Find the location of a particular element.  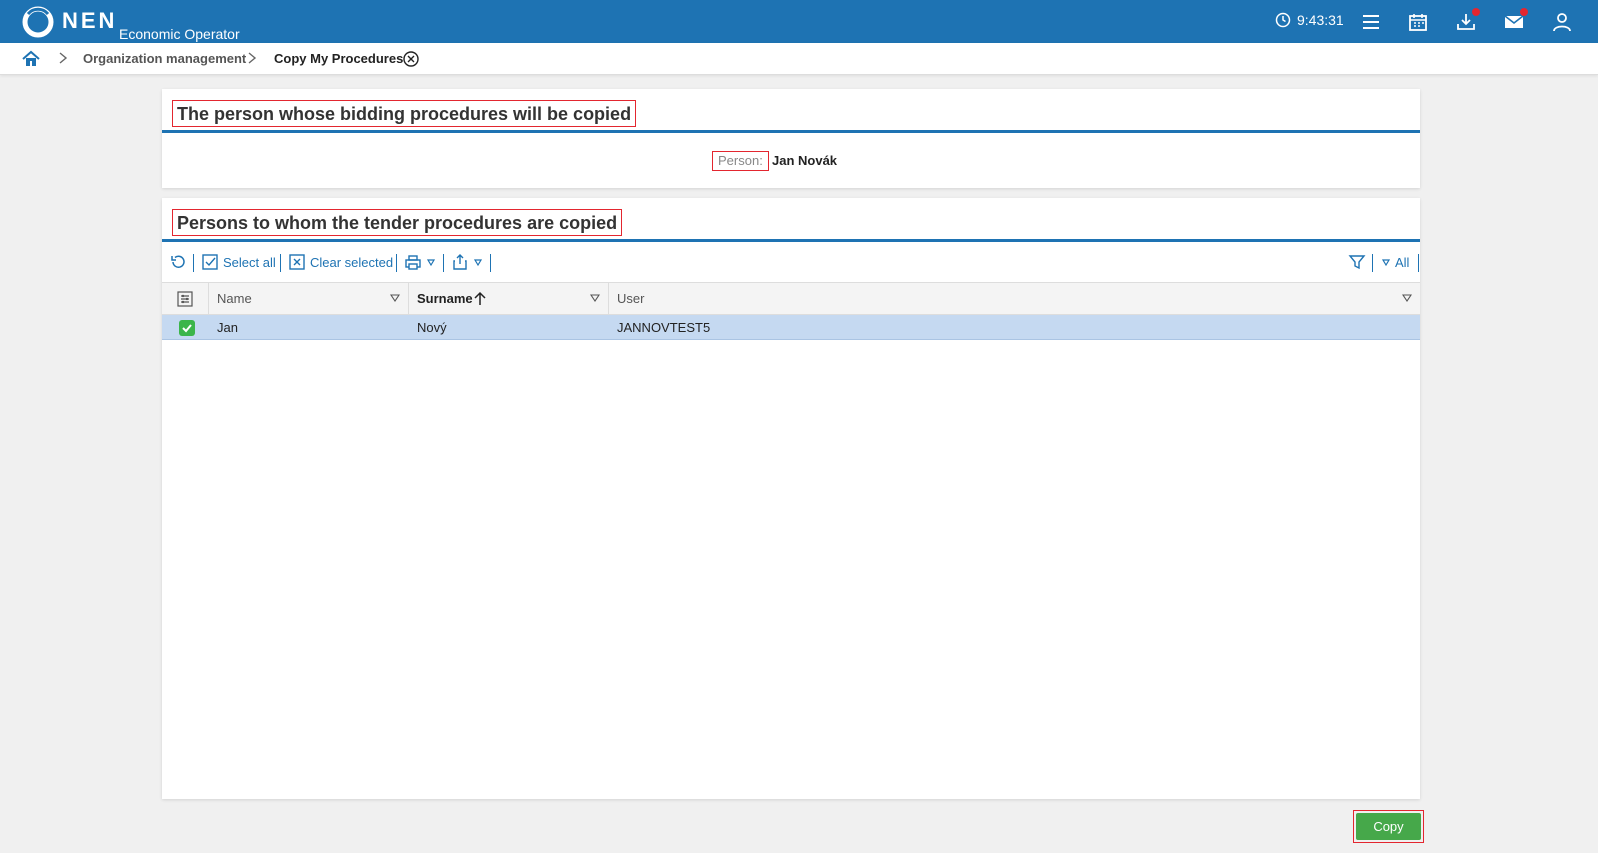

column-surname-label: Surname is located at coordinates (445, 298).